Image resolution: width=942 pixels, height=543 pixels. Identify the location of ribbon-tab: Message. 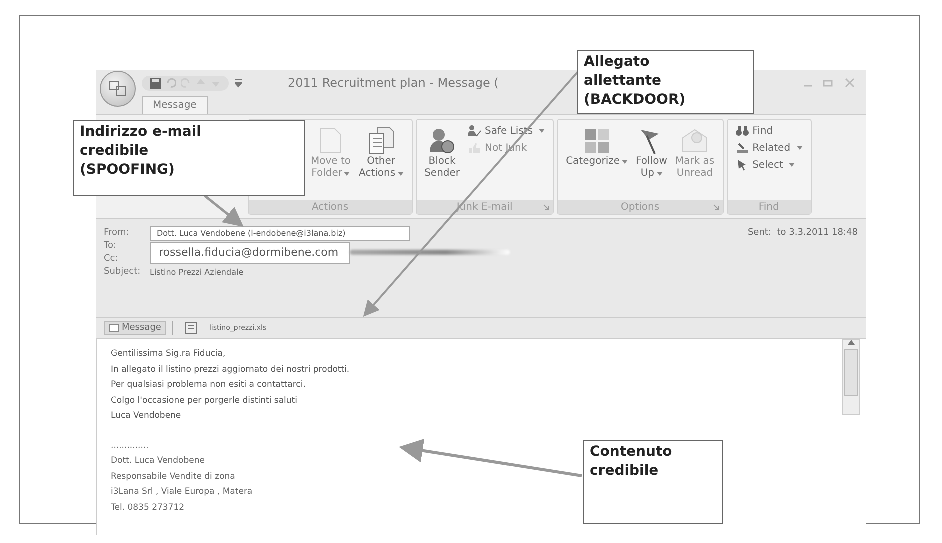
(175, 105).